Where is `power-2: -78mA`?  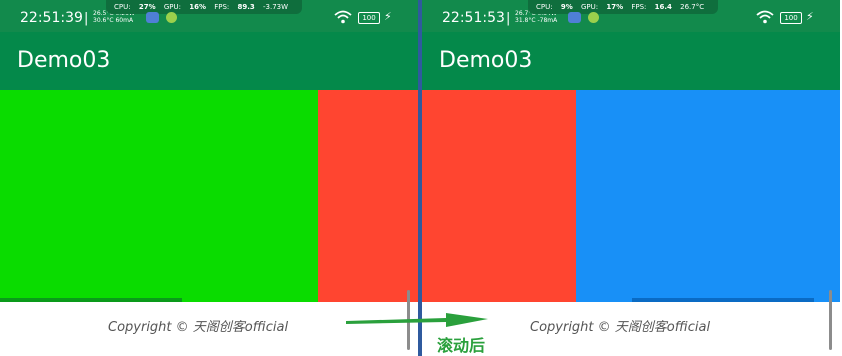 power-2: -78mA is located at coordinates (547, 20).